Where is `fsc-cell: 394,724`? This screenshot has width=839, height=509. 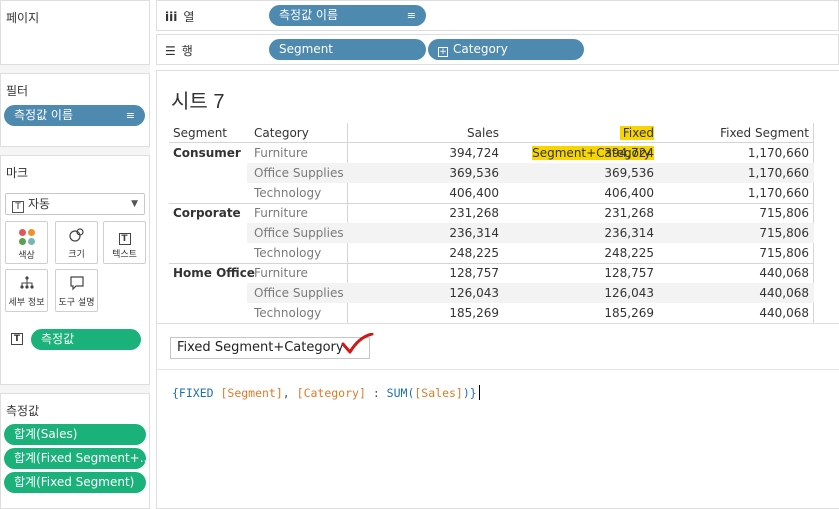 fsc-cell: 394,724 is located at coordinates (629, 153).